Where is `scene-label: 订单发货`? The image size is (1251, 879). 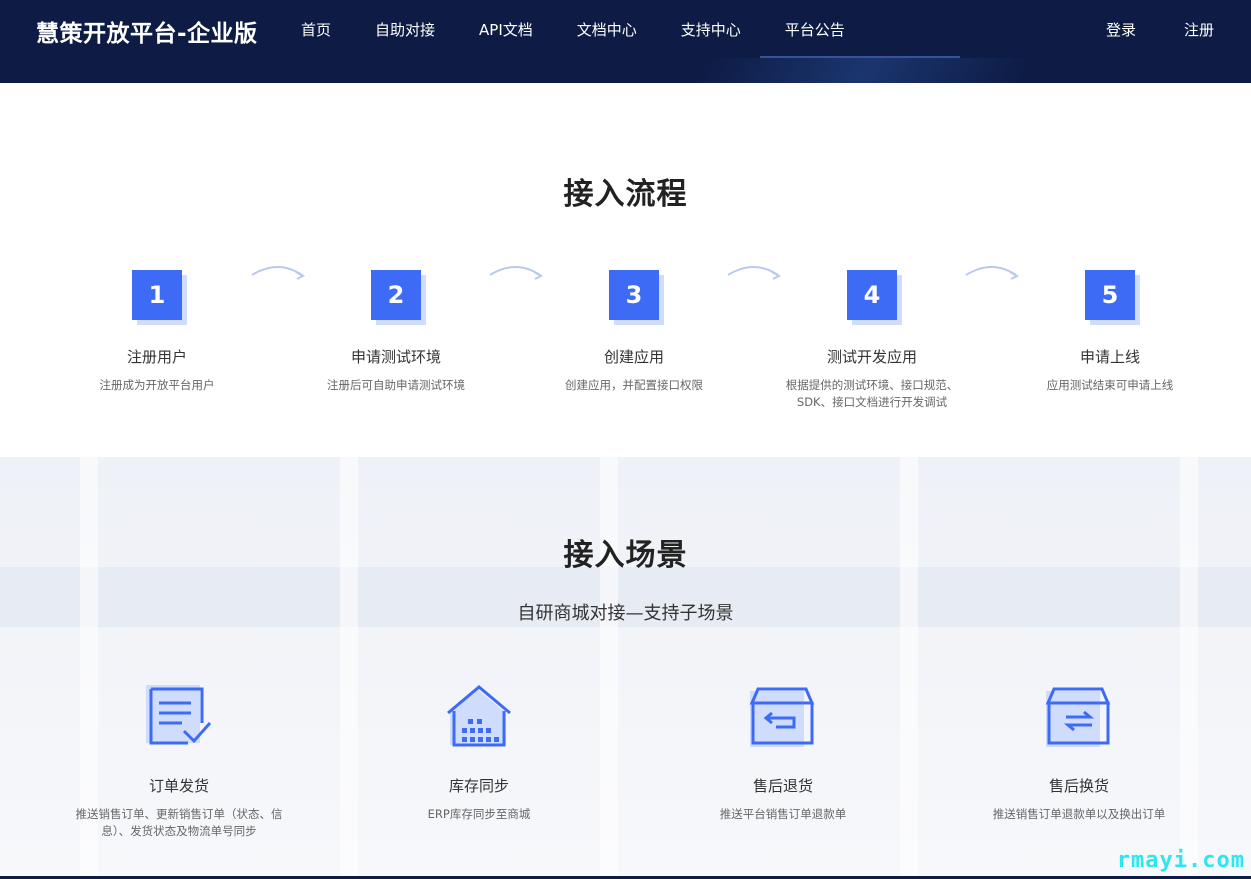 scene-label: 订单发货 is located at coordinates (178, 786).